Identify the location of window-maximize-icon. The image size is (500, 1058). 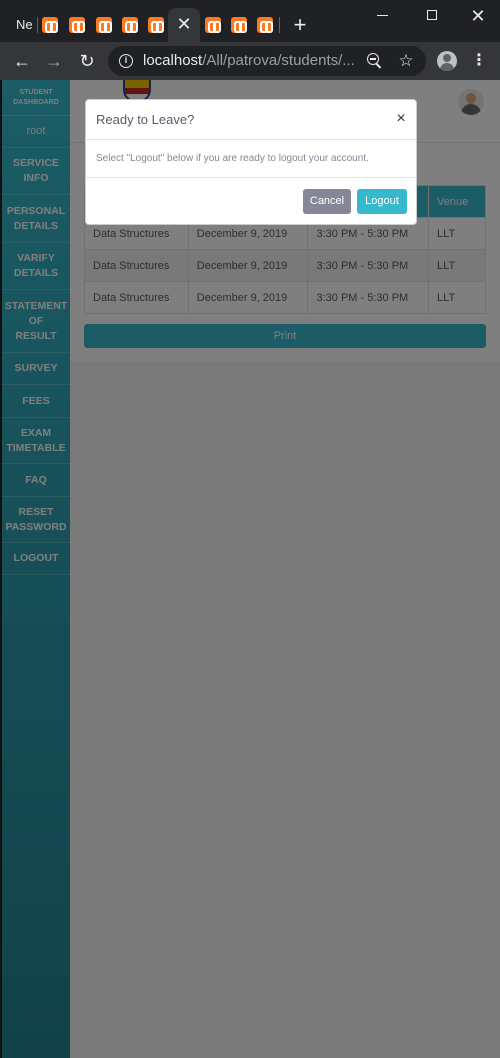
(432, 16).